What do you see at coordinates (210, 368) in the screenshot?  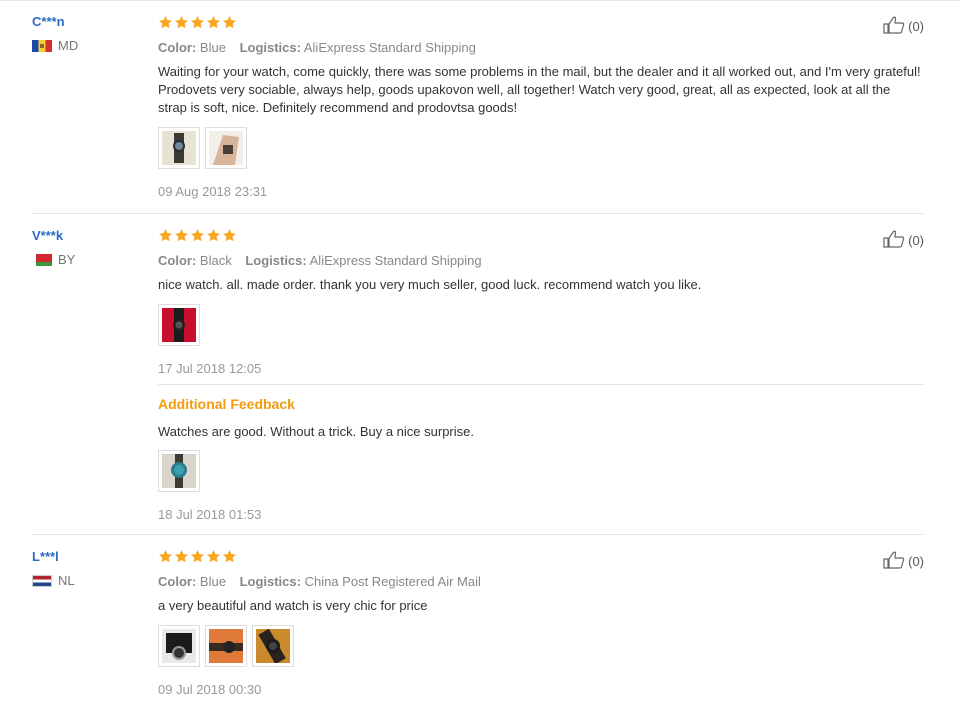 I see `review-date: 17 Jul 2018 12:05` at bounding box center [210, 368].